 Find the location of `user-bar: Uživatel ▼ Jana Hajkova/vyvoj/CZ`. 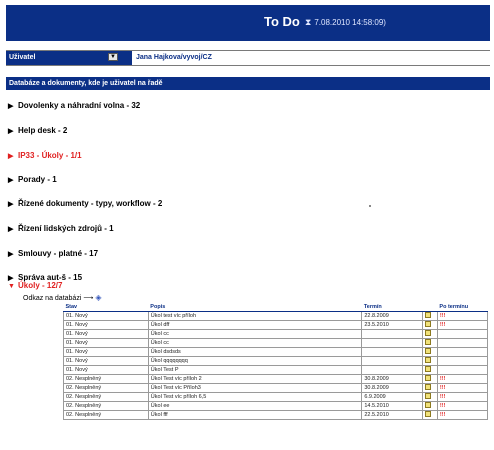

user-bar: Uživatel ▼ Jana Hajkova/vyvoj/CZ is located at coordinates (248, 58).